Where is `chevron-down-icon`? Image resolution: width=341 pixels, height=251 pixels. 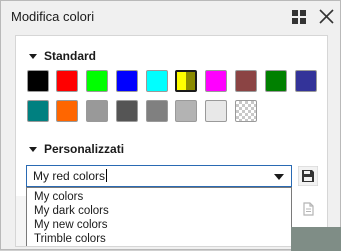
chevron-down-icon is located at coordinates (279, 177).